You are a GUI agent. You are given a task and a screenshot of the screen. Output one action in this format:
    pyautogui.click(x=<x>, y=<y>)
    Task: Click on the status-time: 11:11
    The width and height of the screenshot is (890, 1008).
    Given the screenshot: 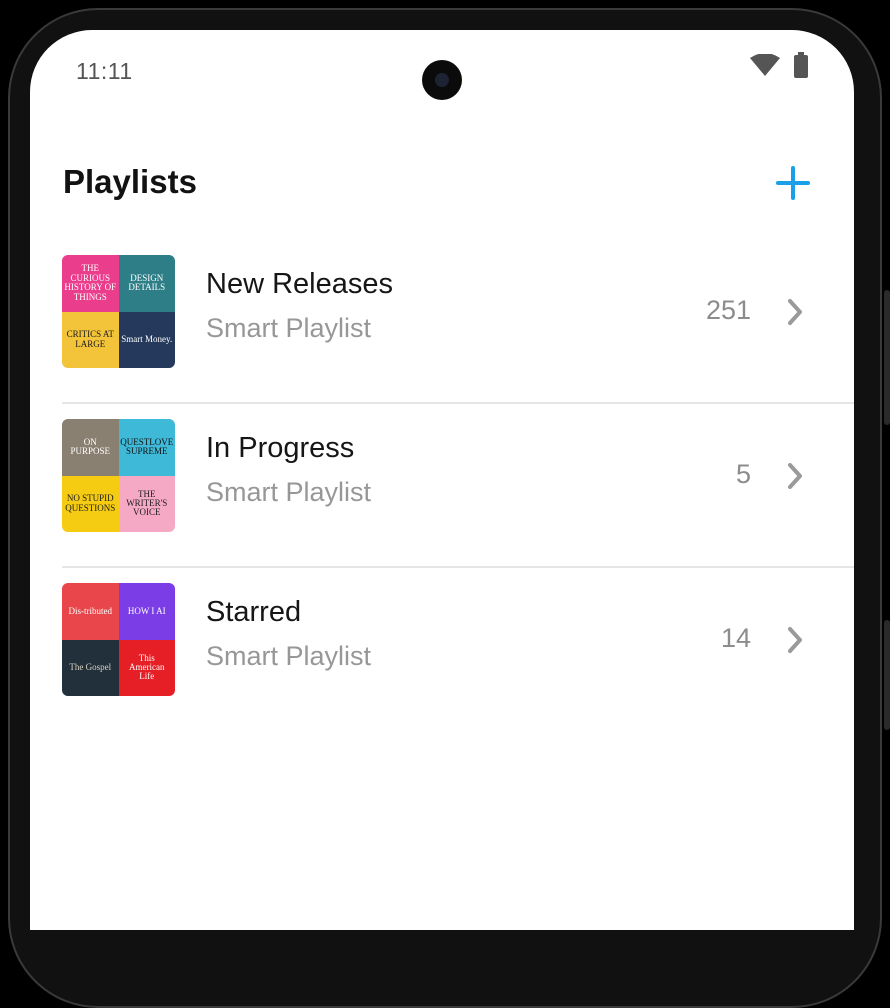 What is the action you would take?
    pyautogui.click(x=104, y=71)
    